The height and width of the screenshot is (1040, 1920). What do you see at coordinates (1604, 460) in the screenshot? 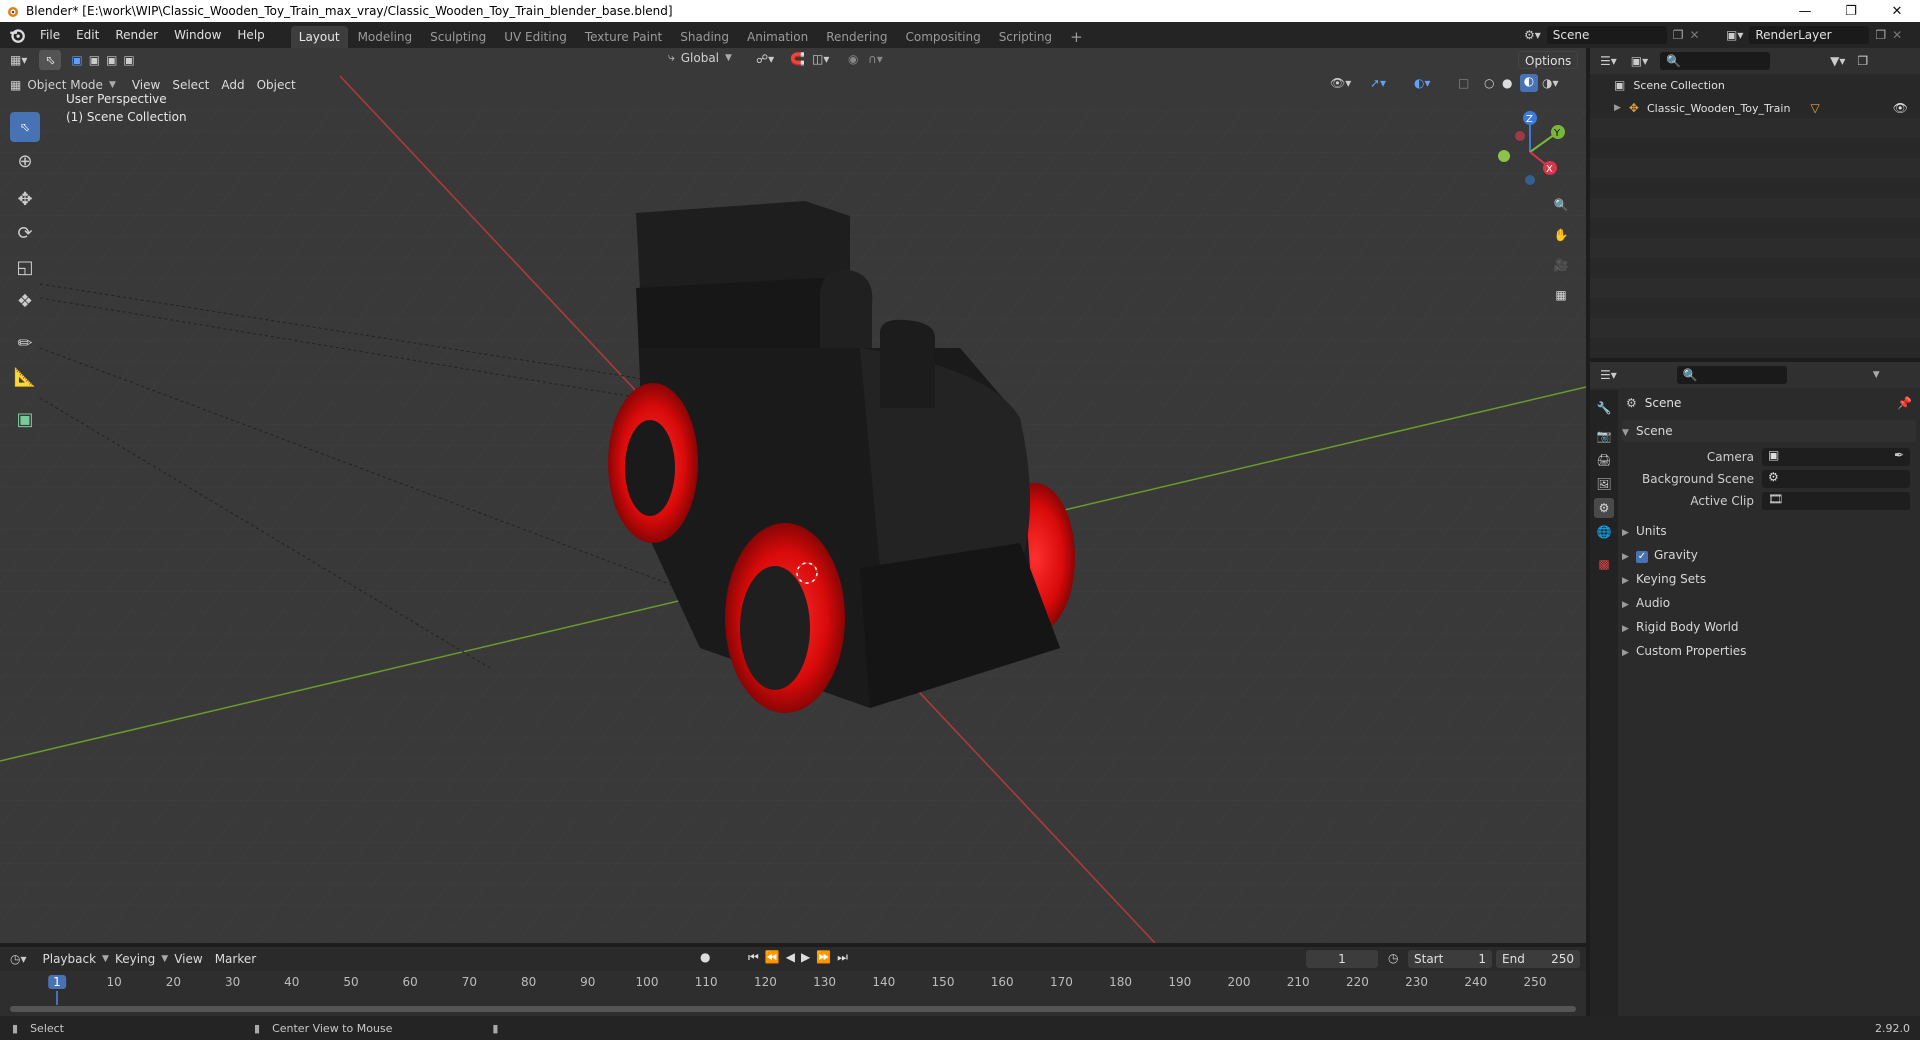
I see `output-tab: 🖨` at bounding box center [1604, 460].